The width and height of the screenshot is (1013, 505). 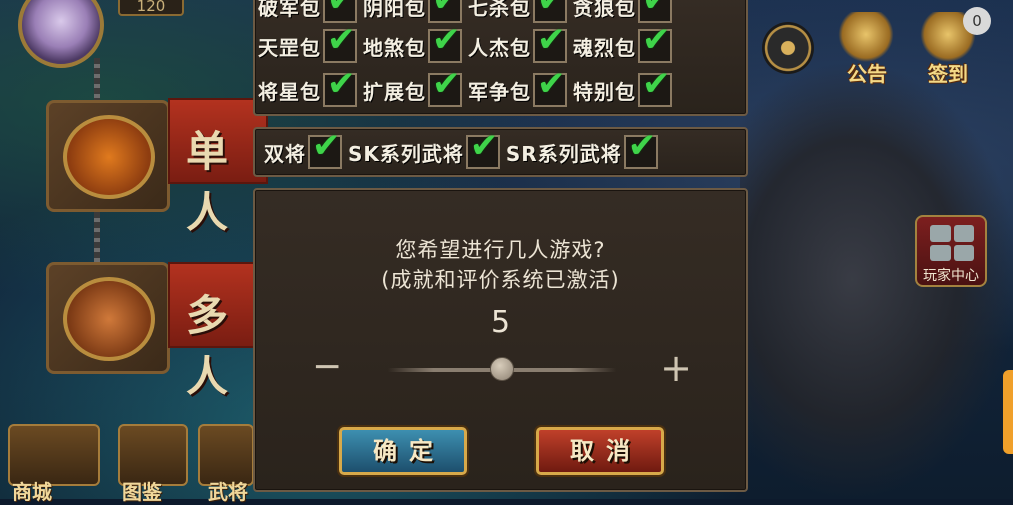 I want to click on general-option: SK系列武将 ✔, so click(x=427, y=149).